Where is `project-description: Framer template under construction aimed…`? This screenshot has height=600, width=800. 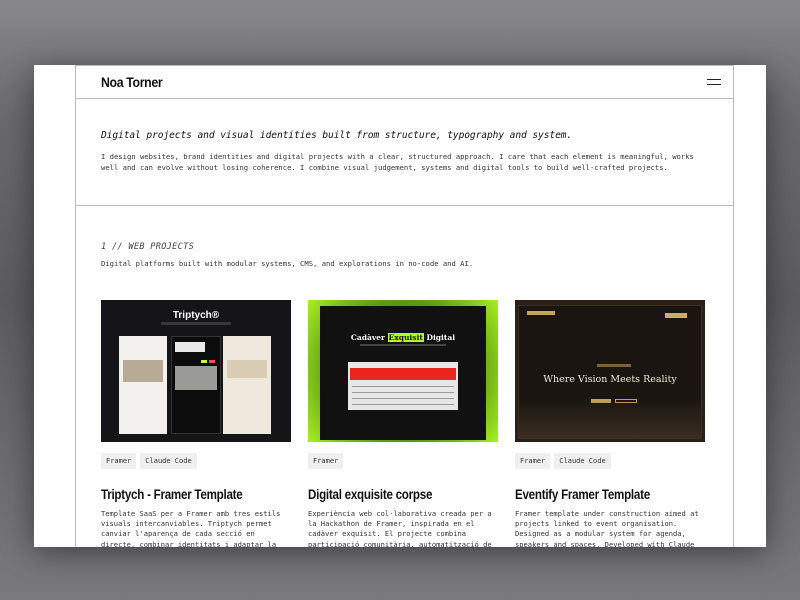 project-description: Framer template under construction aimed… is located at coordinates (607, 528).